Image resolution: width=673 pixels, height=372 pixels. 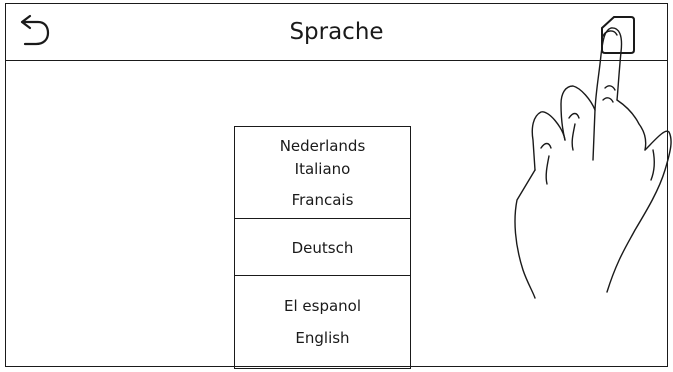 I want to click on language-option: Italiano, so click(x=322, y=169).